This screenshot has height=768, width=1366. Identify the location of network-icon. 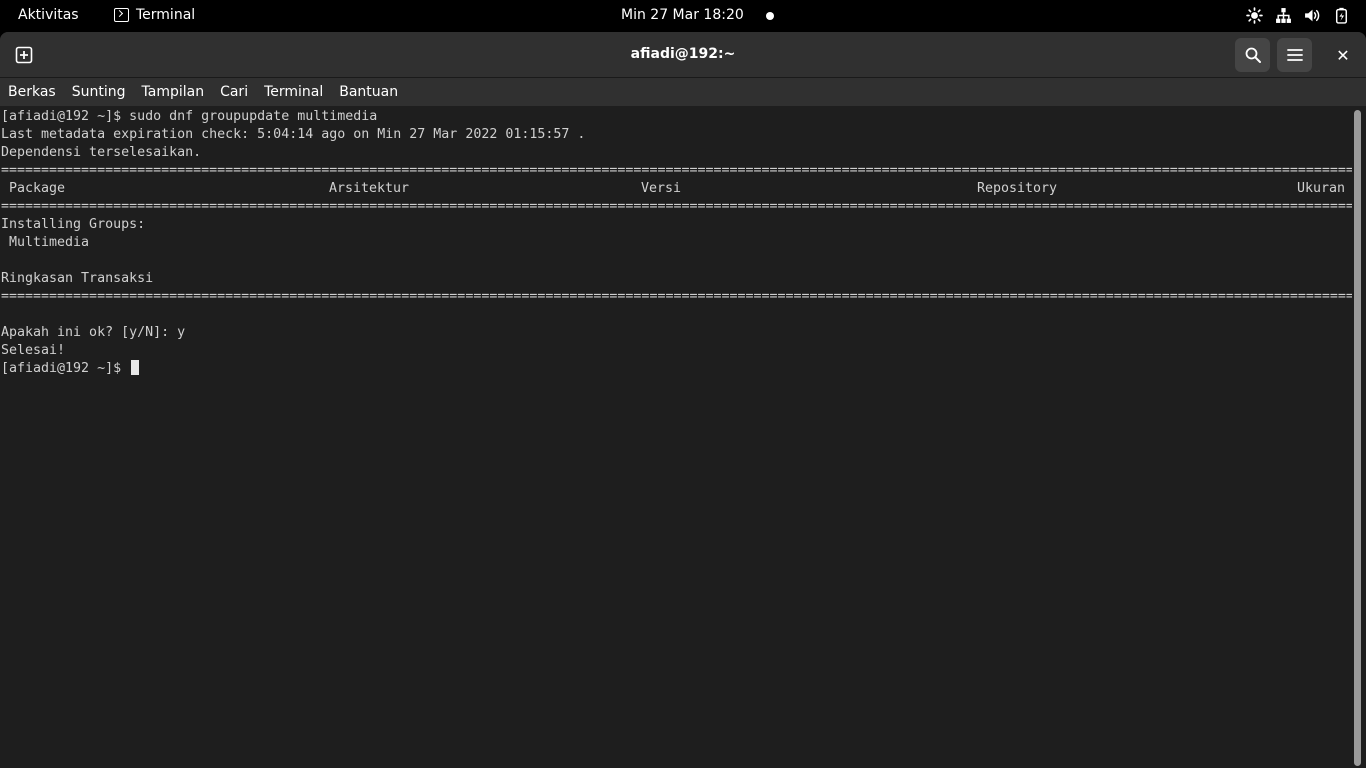
(1283, 15).